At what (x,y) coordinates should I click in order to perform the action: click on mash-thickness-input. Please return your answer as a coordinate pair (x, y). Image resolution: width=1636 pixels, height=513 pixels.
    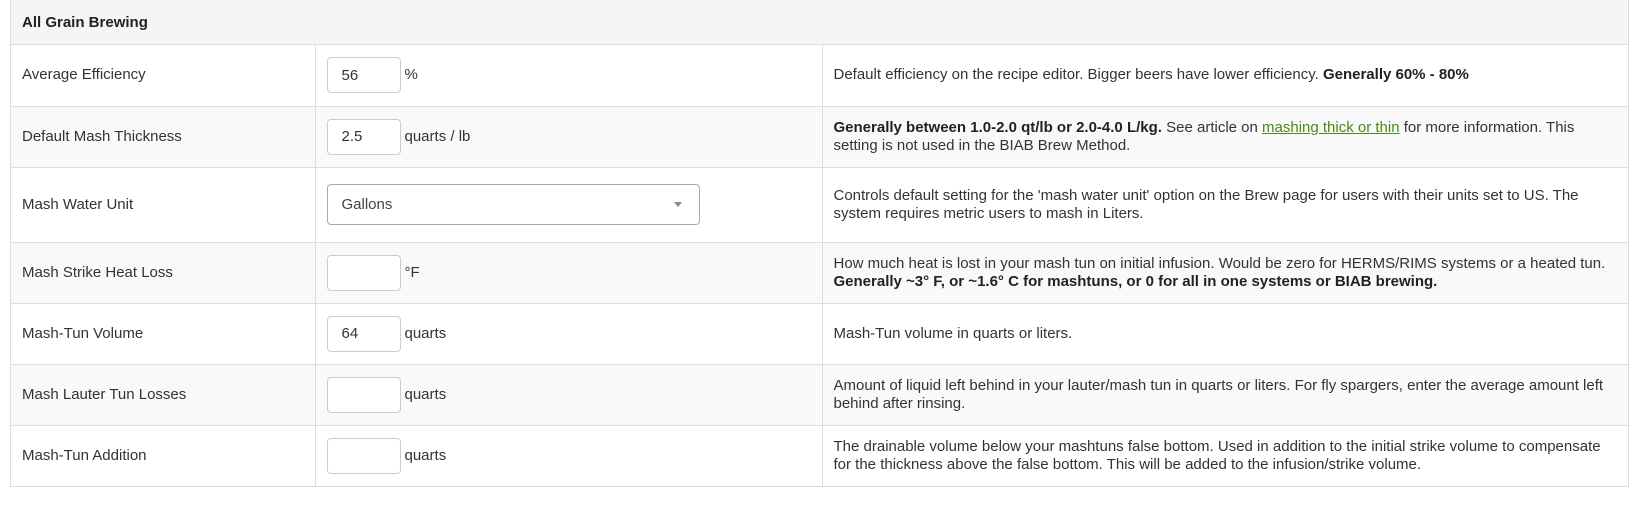
    Looking at the image, I should click on (363, 136).